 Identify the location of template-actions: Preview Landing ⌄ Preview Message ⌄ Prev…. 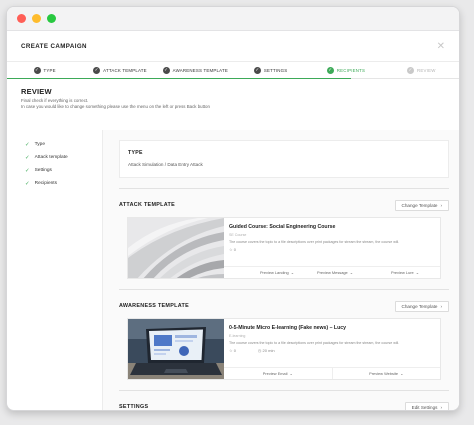
(332, 272).